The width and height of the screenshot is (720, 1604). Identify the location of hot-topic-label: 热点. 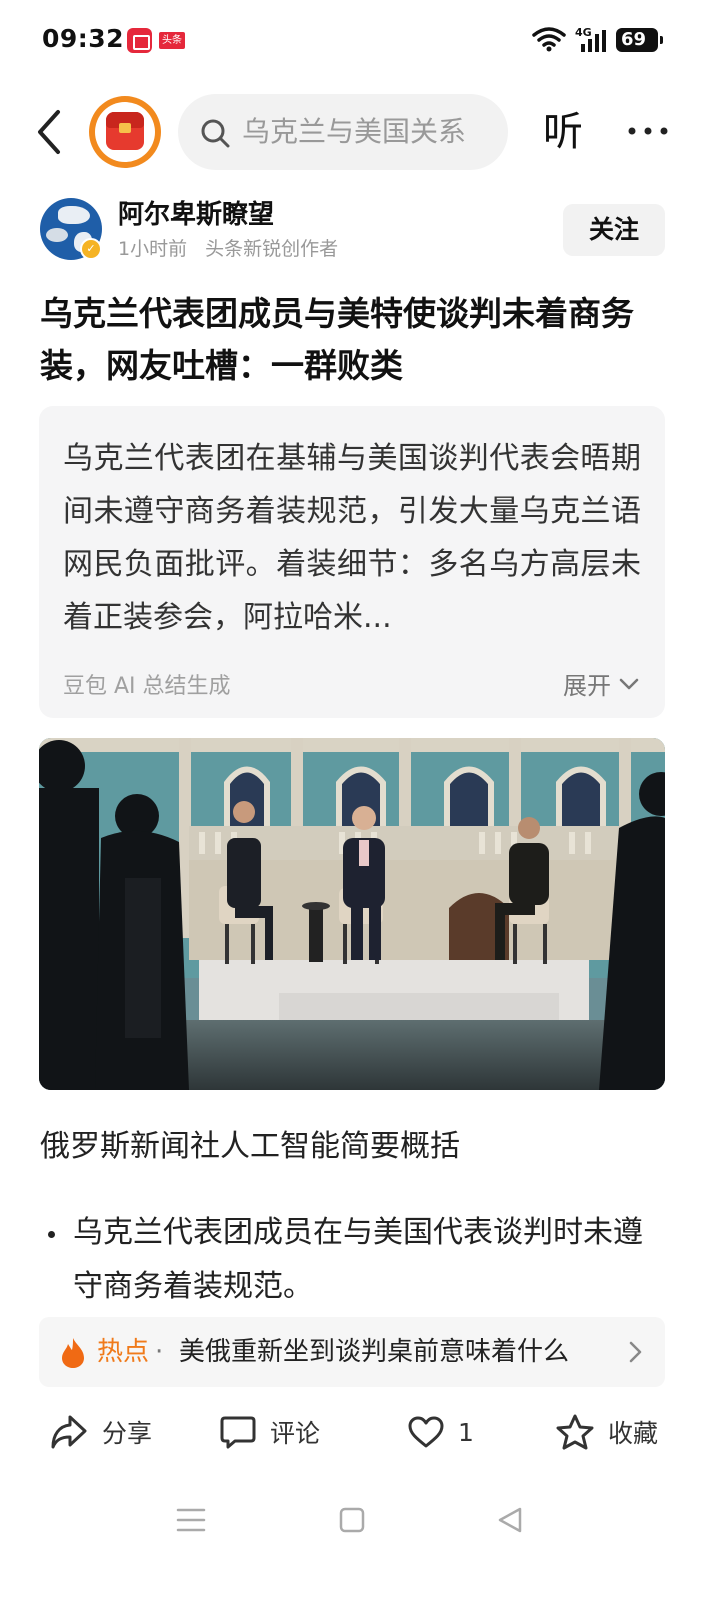
(123, 1352).